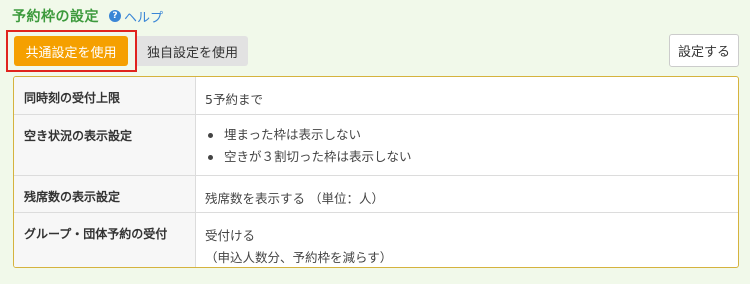  I want to click on use-common-settings-button: 共通設定を使用, so click(71, 51).